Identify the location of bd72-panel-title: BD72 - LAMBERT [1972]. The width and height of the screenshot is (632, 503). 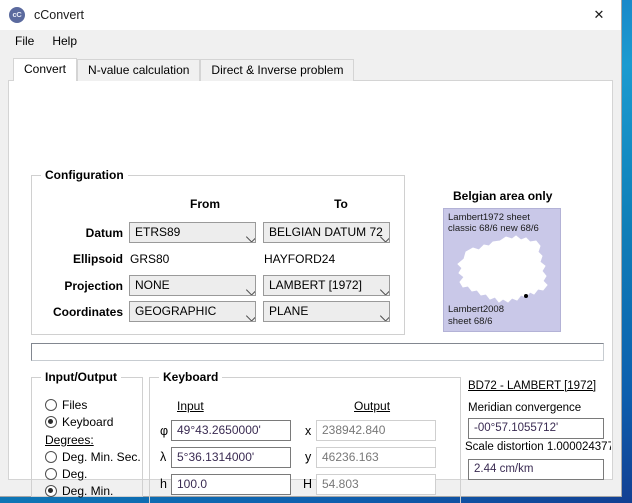
(532, 386).